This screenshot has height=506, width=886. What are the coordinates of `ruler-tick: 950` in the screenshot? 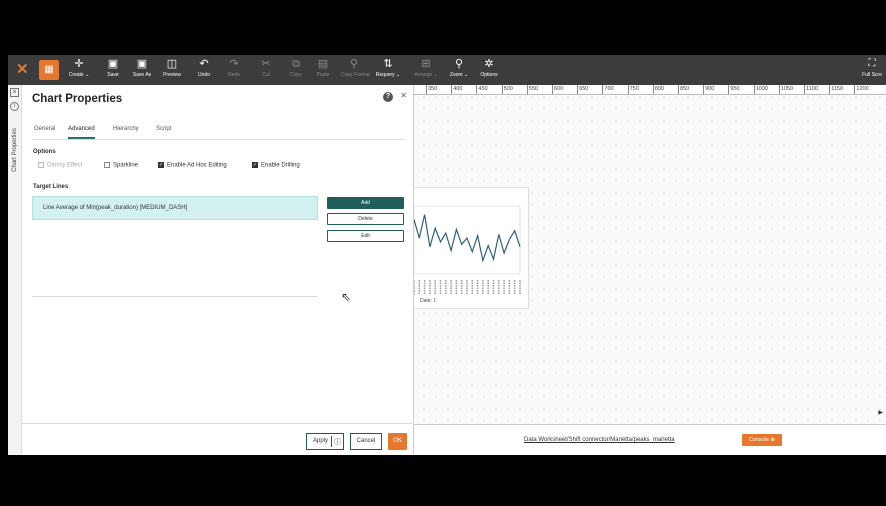 It's located at (734, 89).